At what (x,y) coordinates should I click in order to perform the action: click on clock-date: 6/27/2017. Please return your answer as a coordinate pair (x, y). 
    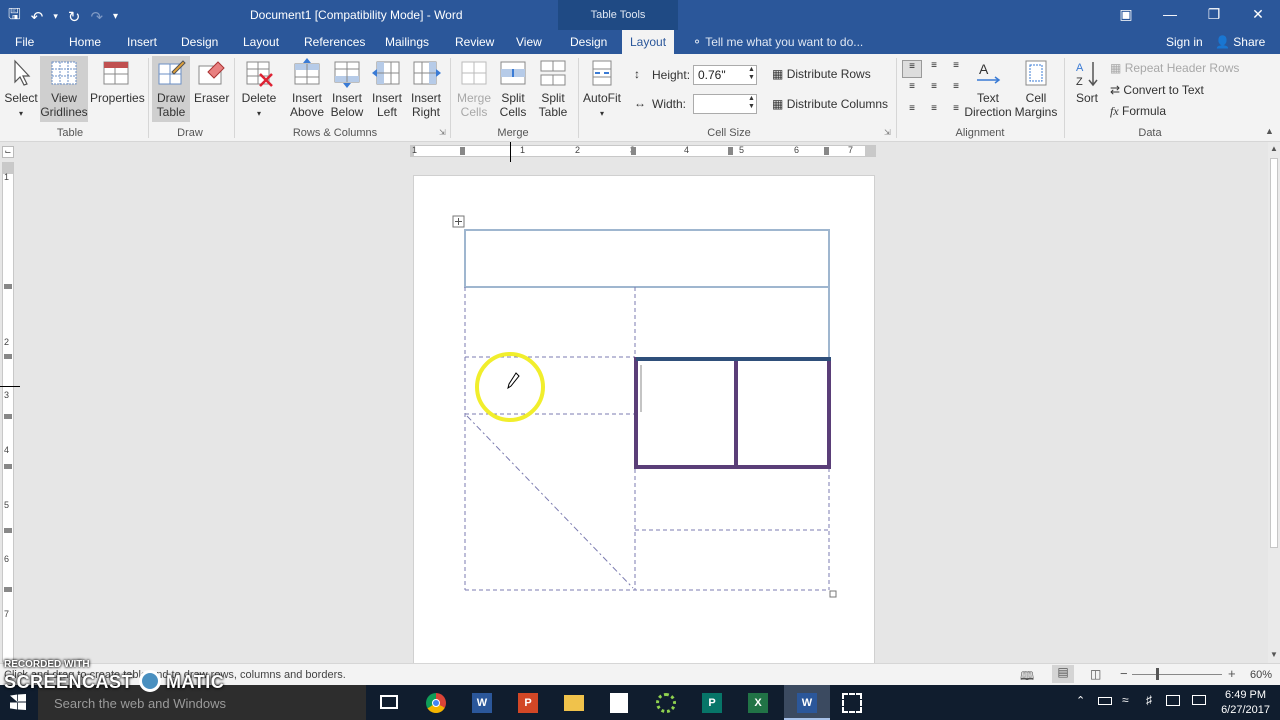
    Looking at the image, I should click on (1245, 710).